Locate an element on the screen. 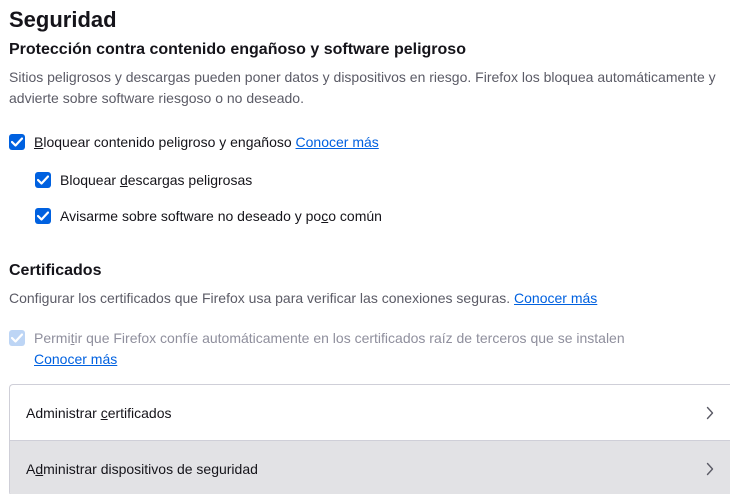  certificates-heading: Certificados is located at coordinates (55, 270).